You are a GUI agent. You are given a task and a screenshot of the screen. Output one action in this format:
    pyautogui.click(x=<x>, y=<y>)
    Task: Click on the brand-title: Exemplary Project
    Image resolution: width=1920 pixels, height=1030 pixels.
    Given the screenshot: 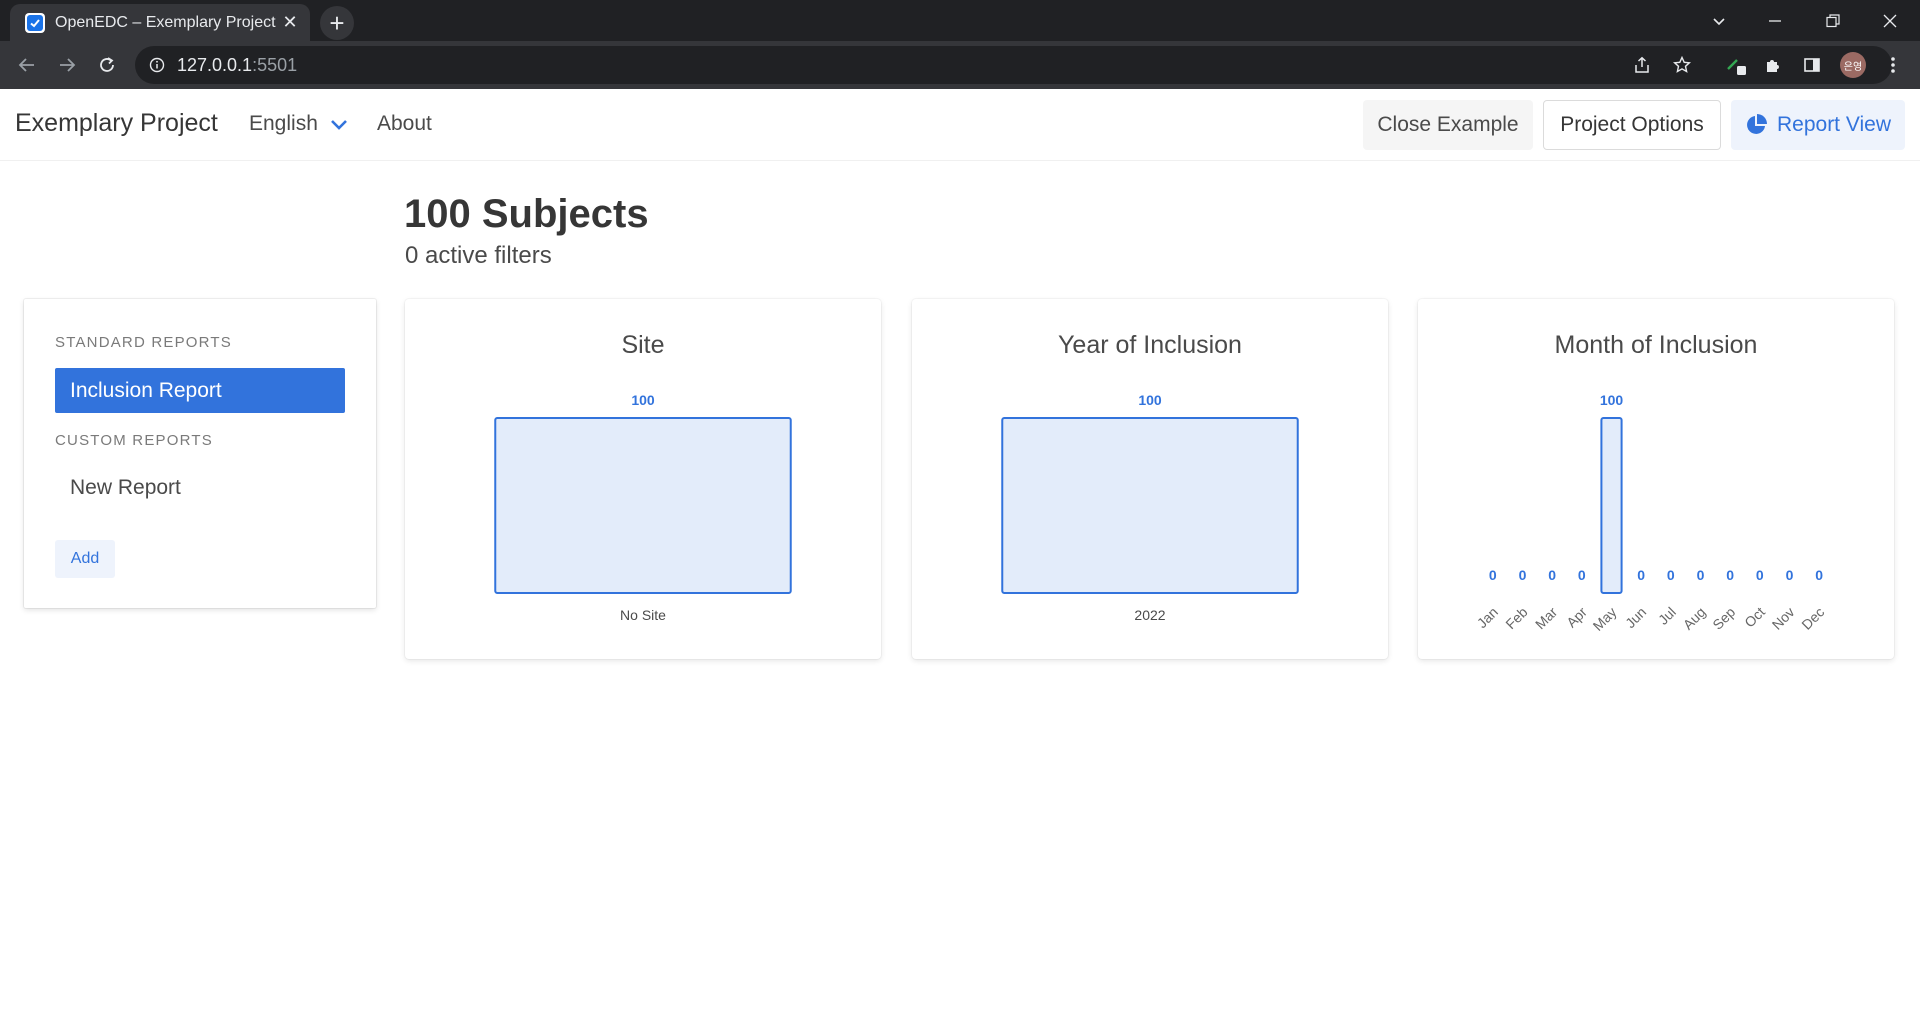 What is the action you would take?
    pyautogui.click(x=116, y=123)
    